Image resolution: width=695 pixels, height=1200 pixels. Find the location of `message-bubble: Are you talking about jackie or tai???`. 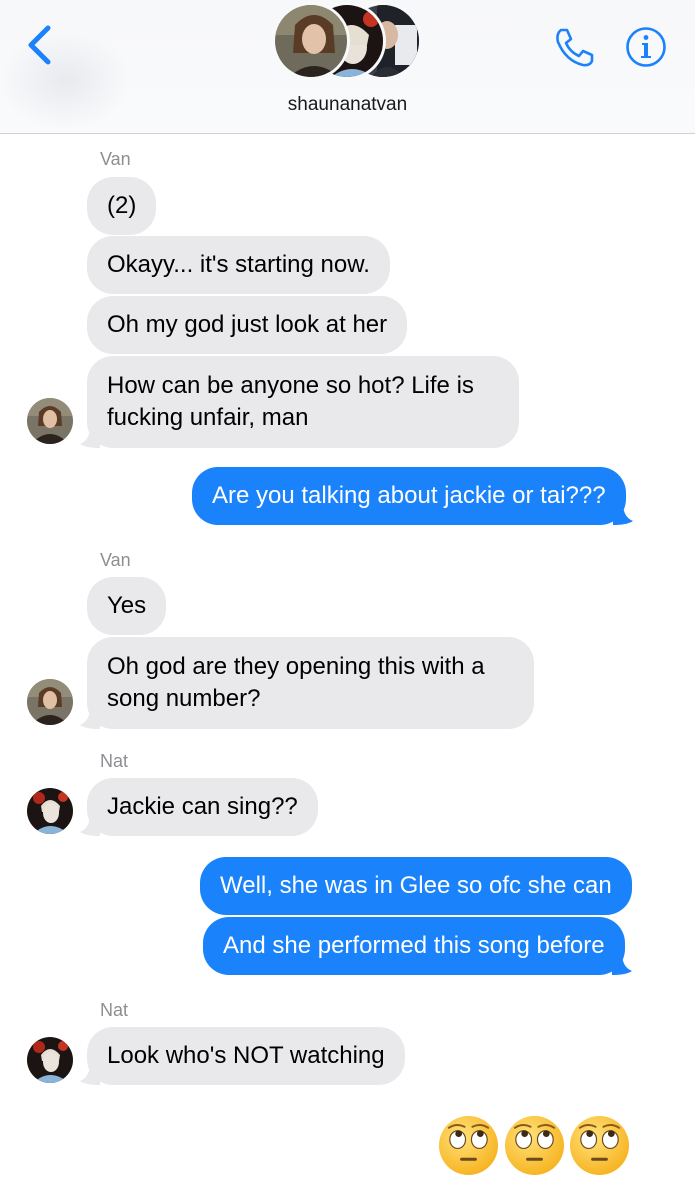

message-bubble: Are you talking about jackie or tai??? is located at coordinates (412, 496).